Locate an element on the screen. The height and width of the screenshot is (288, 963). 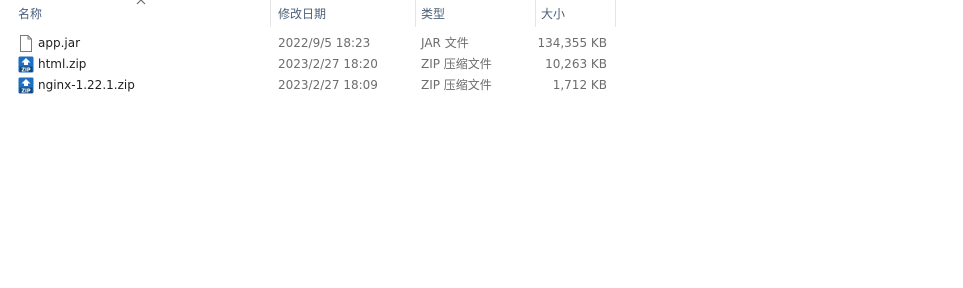
file-name: nginx-1.22.1.zip is located at coordinates (86, 85).